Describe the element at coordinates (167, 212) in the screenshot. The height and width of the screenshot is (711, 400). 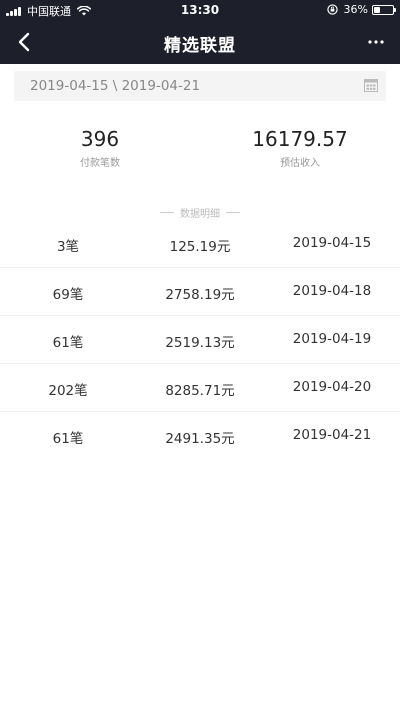
I see `divider-left` at that location.